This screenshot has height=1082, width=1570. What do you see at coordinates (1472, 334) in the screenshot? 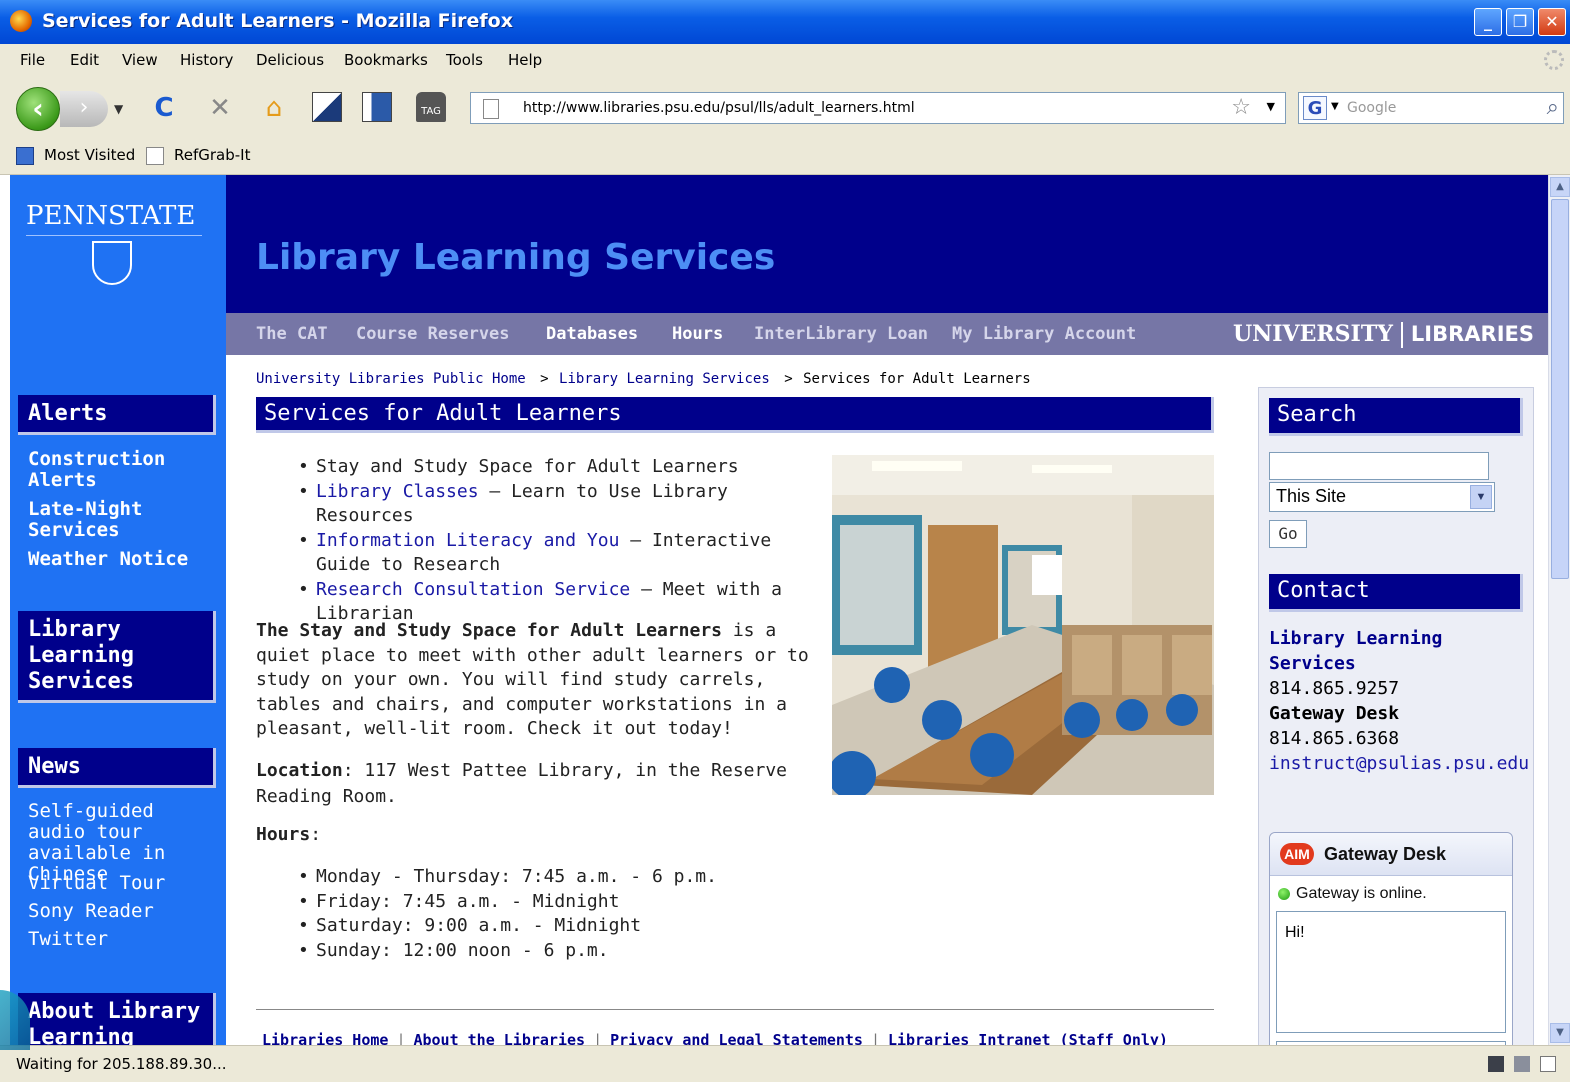
I see `ul-logo-libraries: LIBRARIES` at bounding box center [1472, 334].